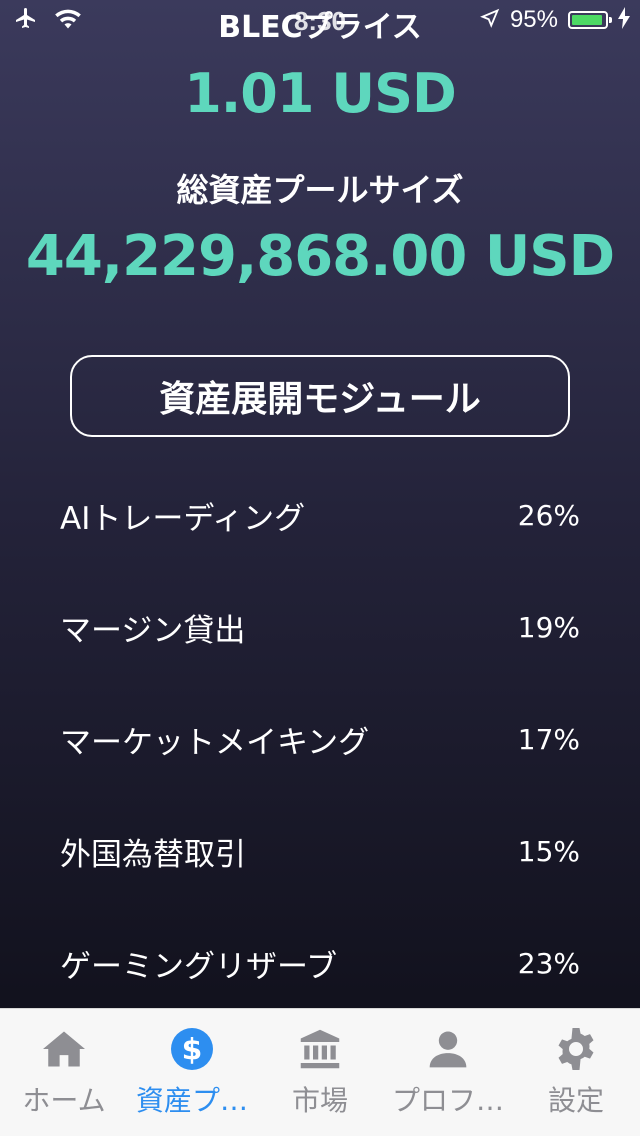 The height and width of the screenshot is (1136, 640). I want to click on gear-icon, so click(576, 1049).